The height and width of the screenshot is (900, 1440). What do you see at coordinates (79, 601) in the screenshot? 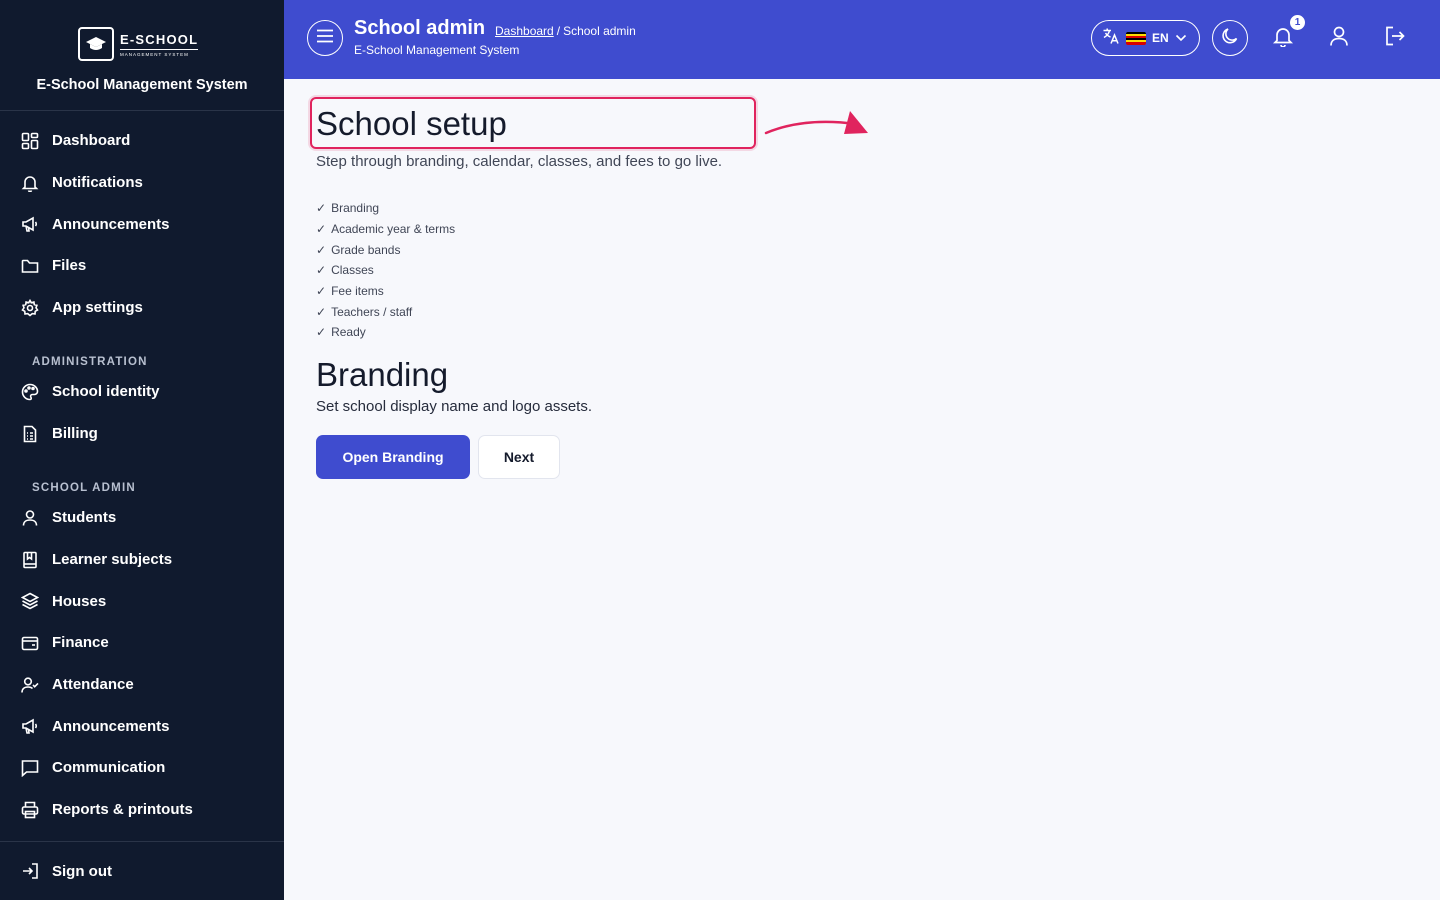
I see `sidebar-item-label: Houses` at bounding box center [79, 601].